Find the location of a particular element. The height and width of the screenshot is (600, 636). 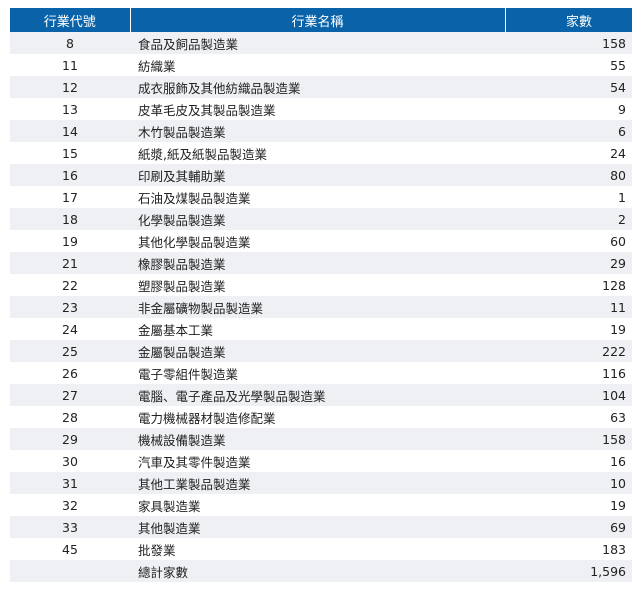

industry-code-cell: 17 is located at coordinates (70, 197).